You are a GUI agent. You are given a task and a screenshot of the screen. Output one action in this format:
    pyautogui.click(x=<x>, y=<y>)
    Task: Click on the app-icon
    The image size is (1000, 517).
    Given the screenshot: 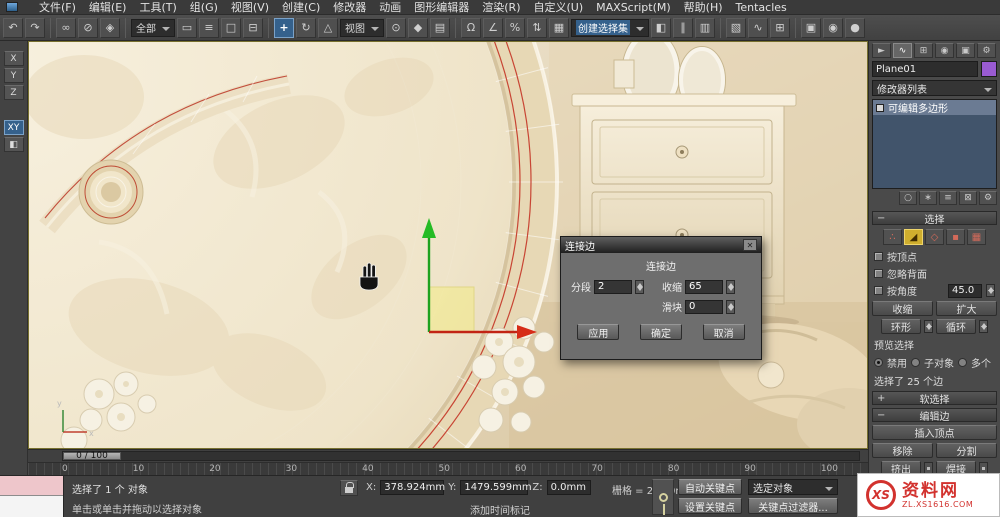 What is the action you would take?
    pyautogui.click(x=12, y=7)
    